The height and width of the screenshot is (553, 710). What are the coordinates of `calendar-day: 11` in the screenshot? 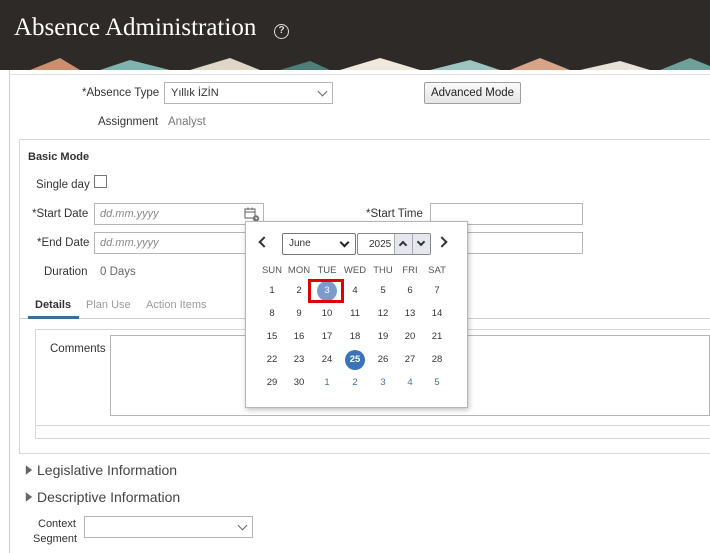 It's located at (355, 314).